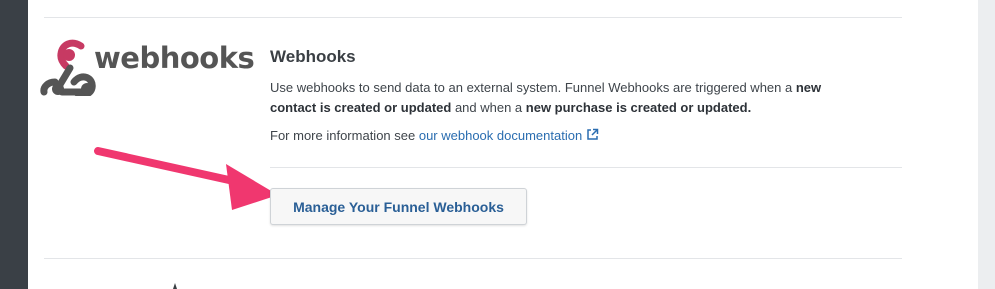 The image size is (995, 289). I want to click on manage-funnel-webhooks-button: Manage Your Funnel Webhooks, so click(398, 206).